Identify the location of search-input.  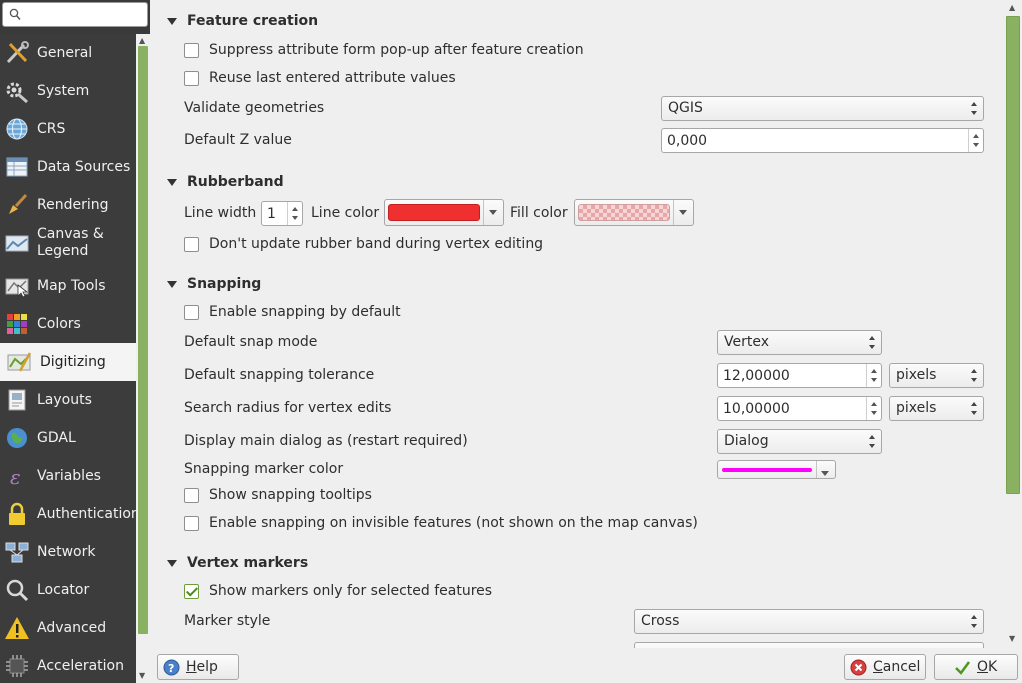
(84, 14).